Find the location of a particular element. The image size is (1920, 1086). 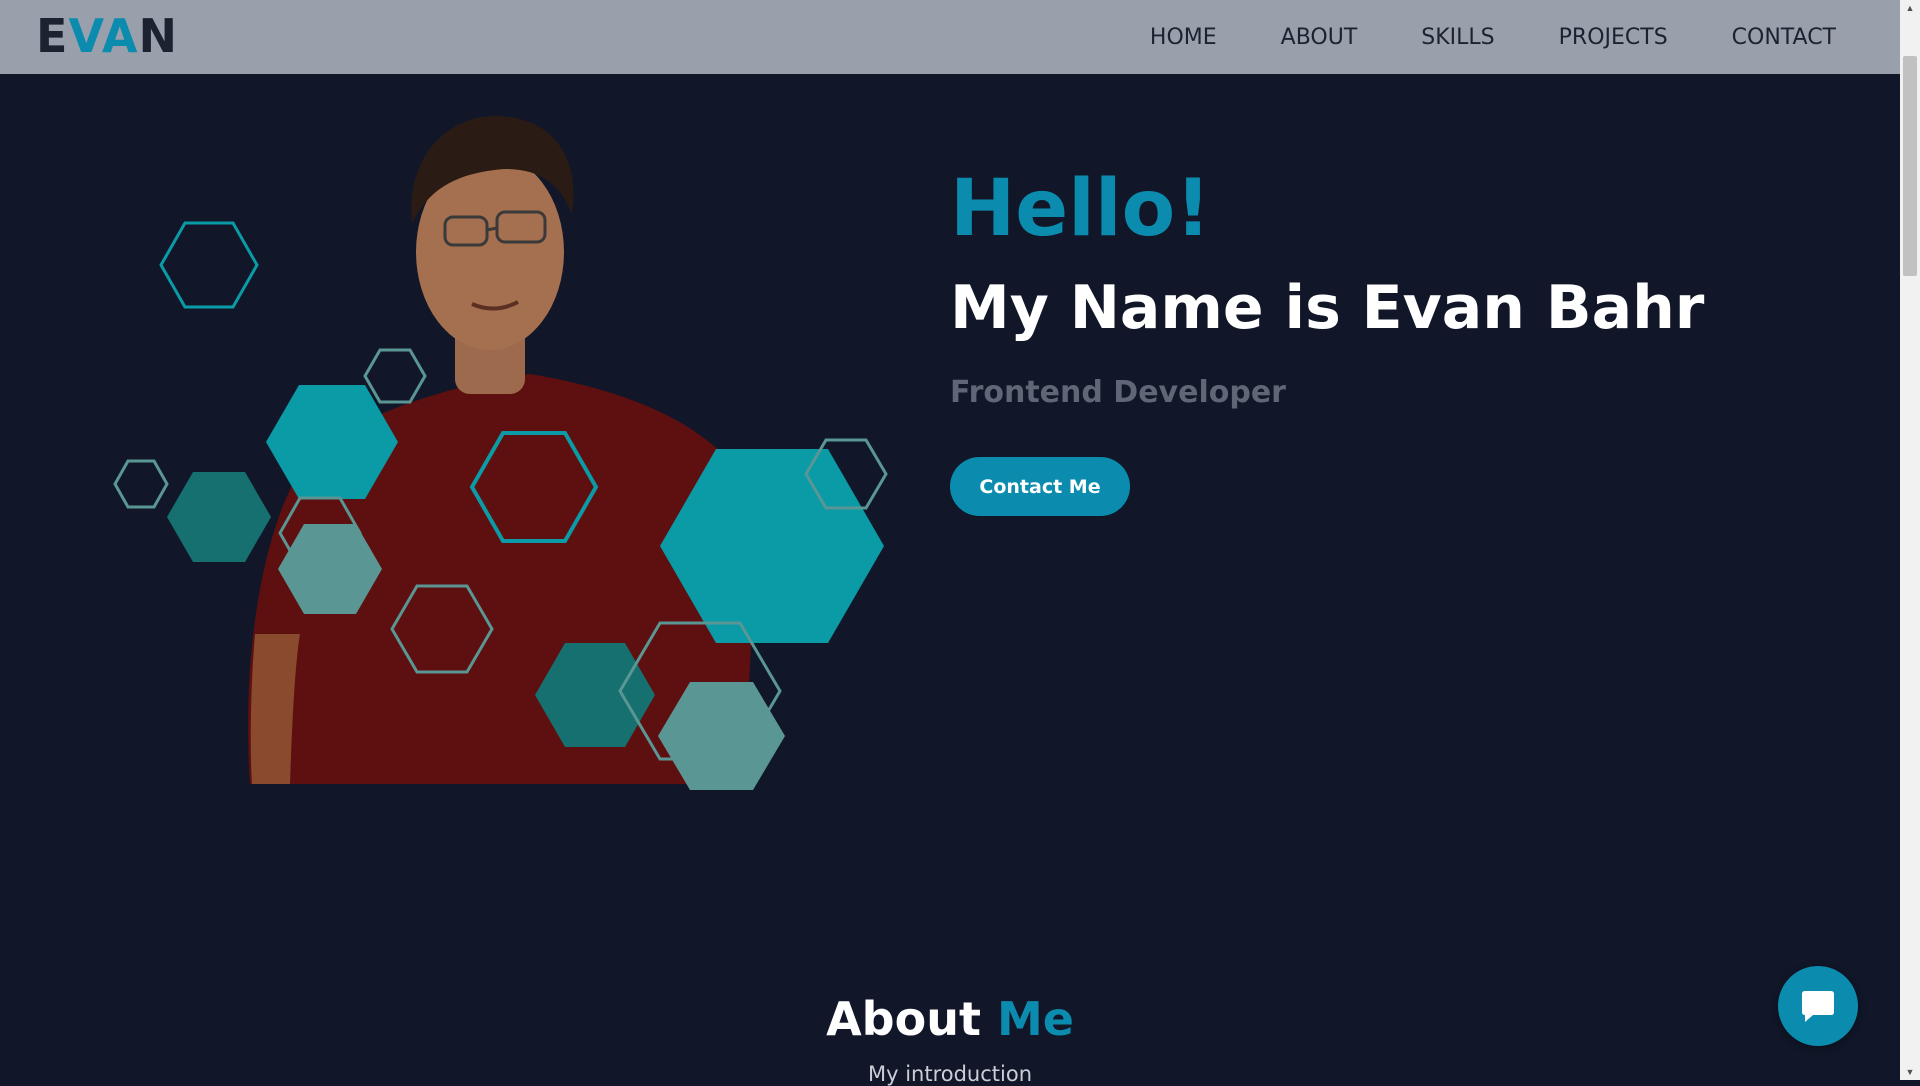

logo-letter-e: E is located at coordinates (52, 36).